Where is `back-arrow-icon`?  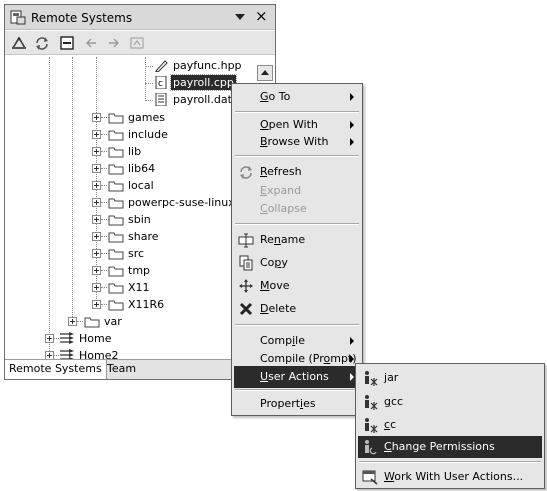
back-arrow-icon is located at coordinates (91, 43).